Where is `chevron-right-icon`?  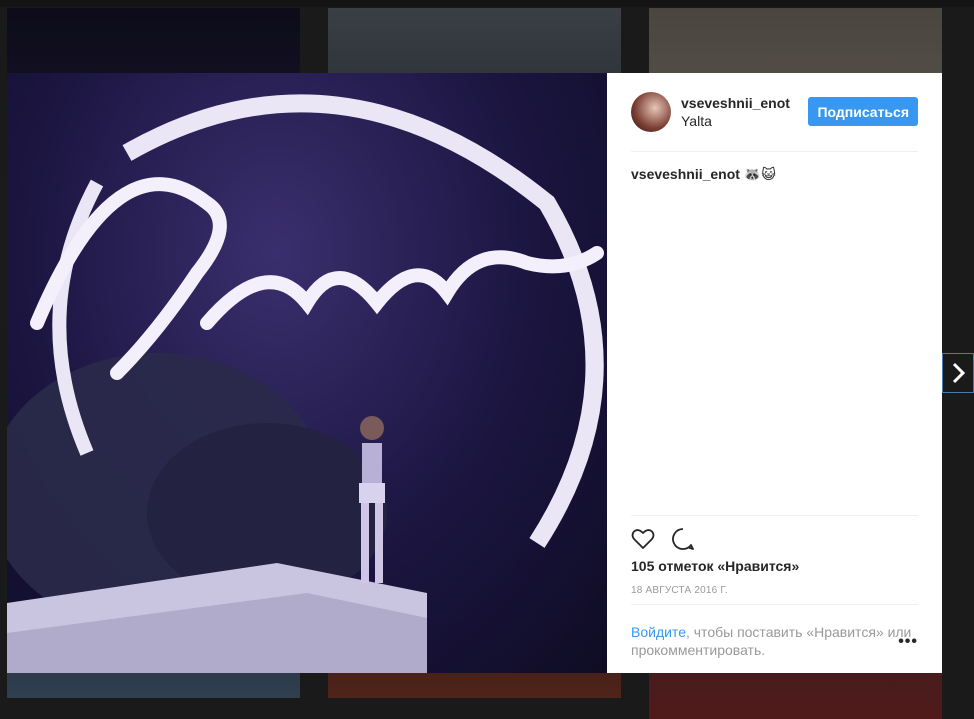 chevron-right-icon is located at coordinates (959, 373).